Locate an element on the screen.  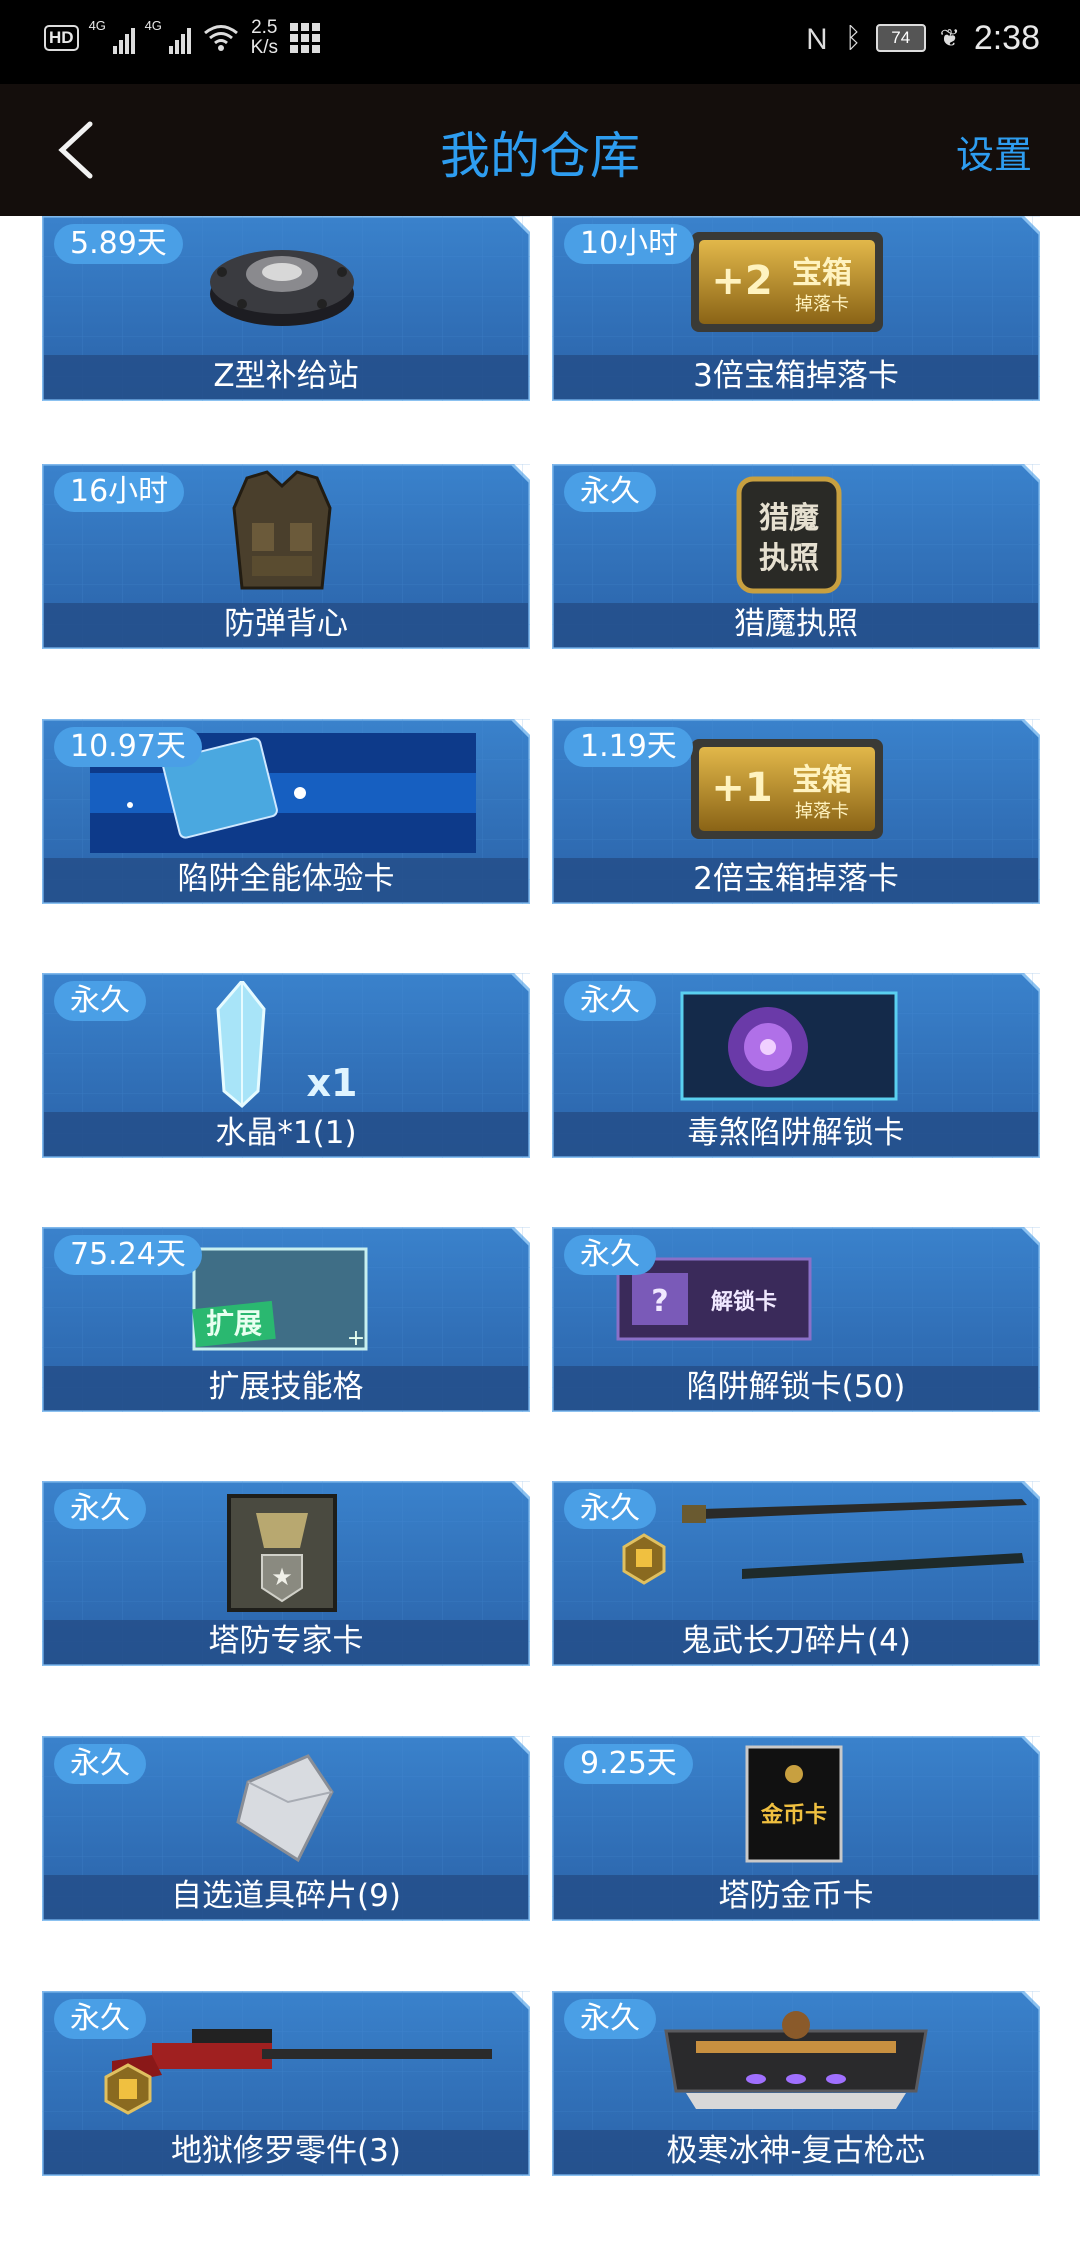
item-card: 金币卡 9.25天 塔防金币卡 is located at coordinates (796, 1828).